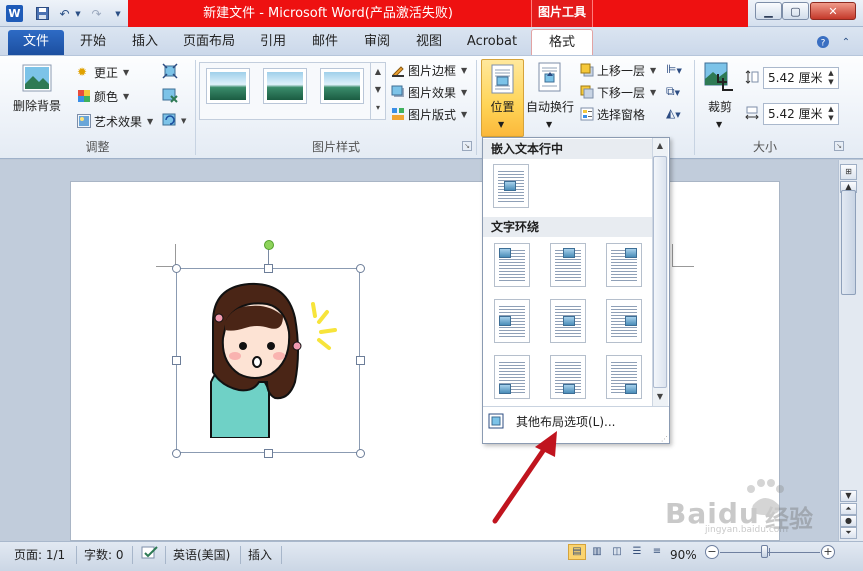 This screenshot has height=571, width=863. I want to click on zoom-level: 90%, so click(683, 555).